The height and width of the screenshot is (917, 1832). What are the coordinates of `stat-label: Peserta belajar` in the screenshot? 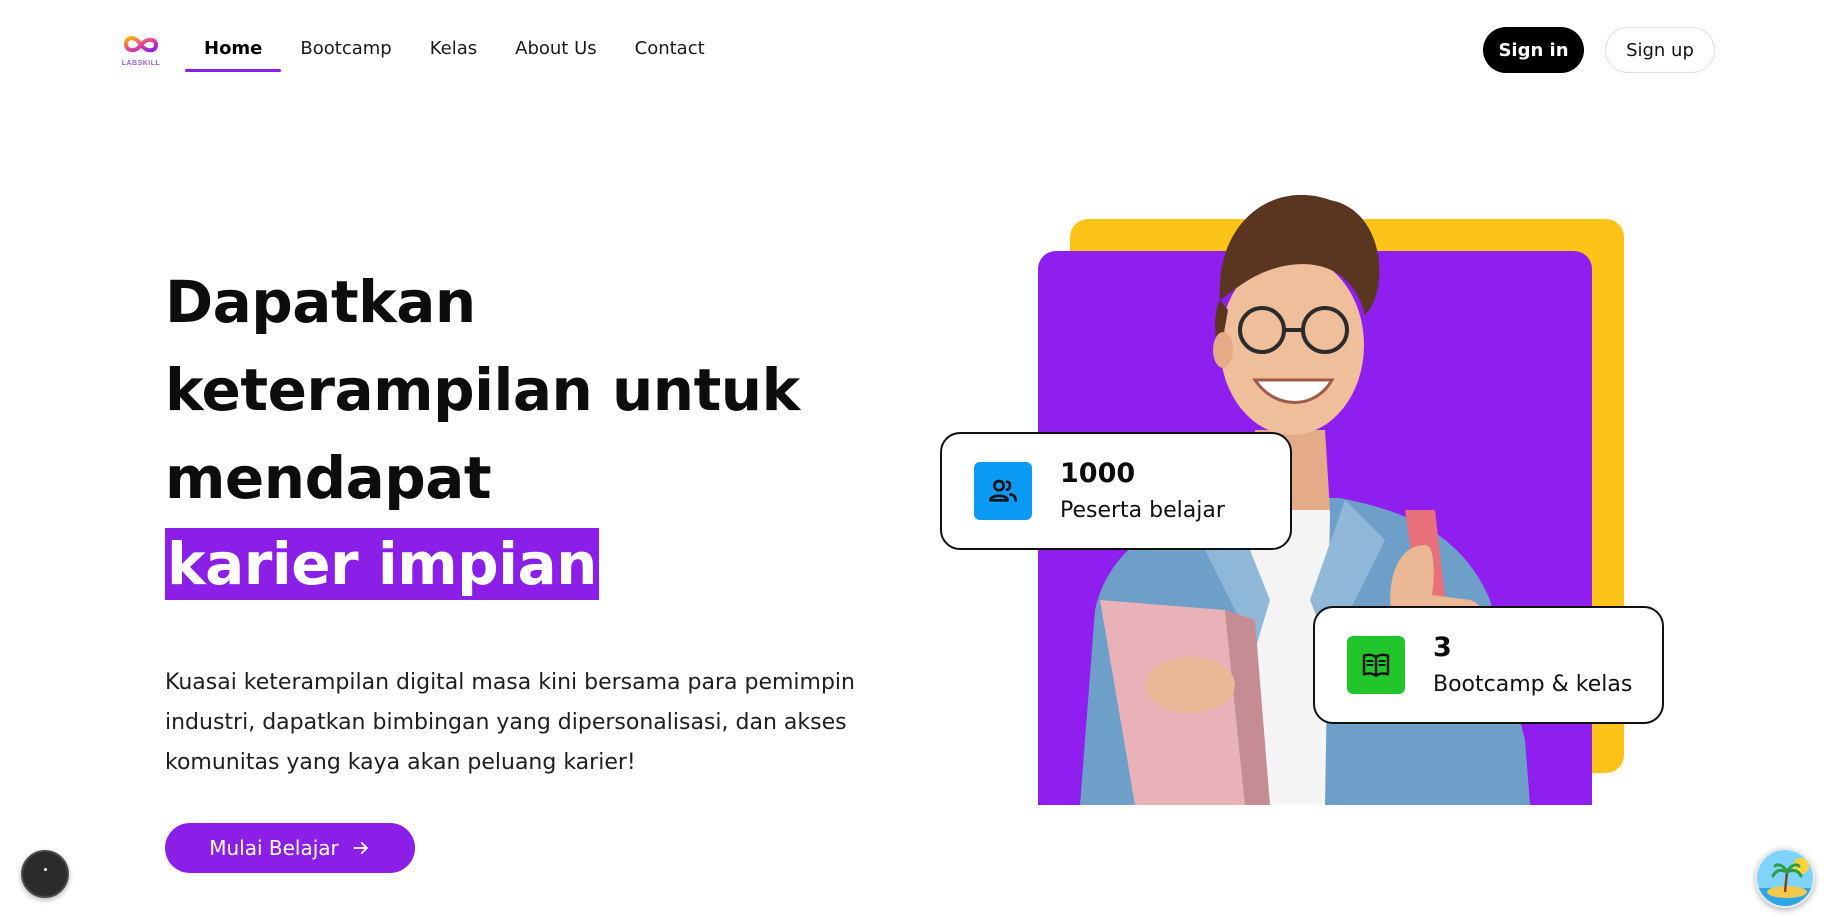 It's located at (1142, 510).